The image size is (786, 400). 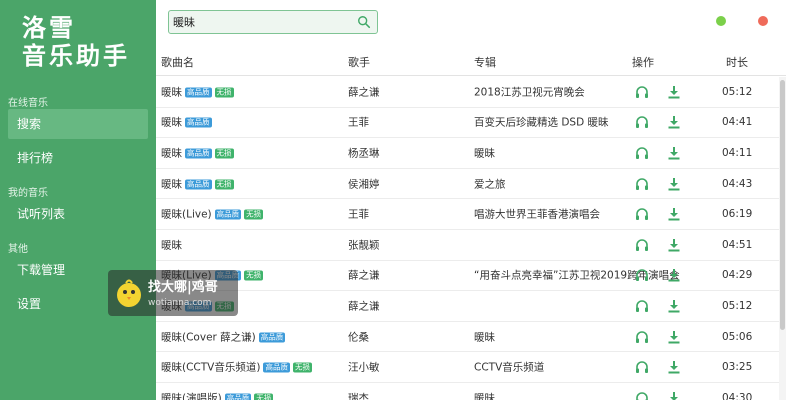 What do you see at coordinates (537, 214) in the screenshot?
I see `album-cell: 唱游大世界王菲香港演唱会` at bounding box center [537, 214].